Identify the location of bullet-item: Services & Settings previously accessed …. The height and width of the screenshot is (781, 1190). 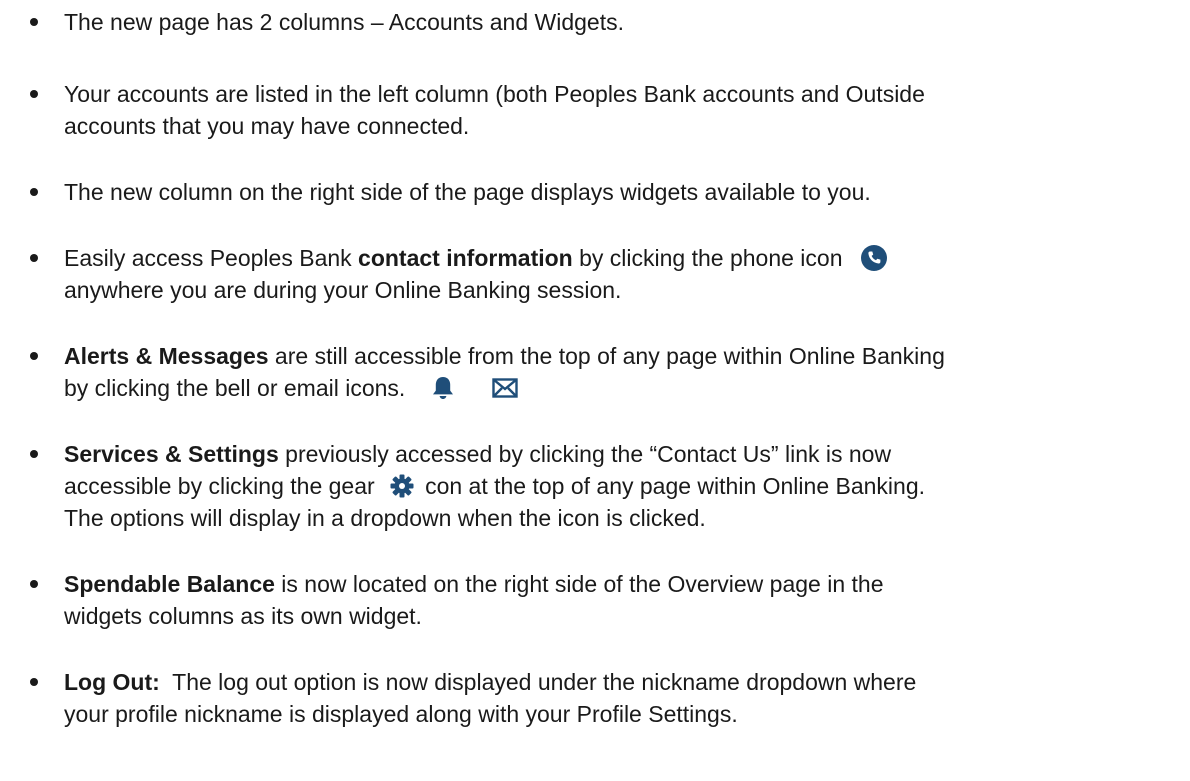
(597, 486).